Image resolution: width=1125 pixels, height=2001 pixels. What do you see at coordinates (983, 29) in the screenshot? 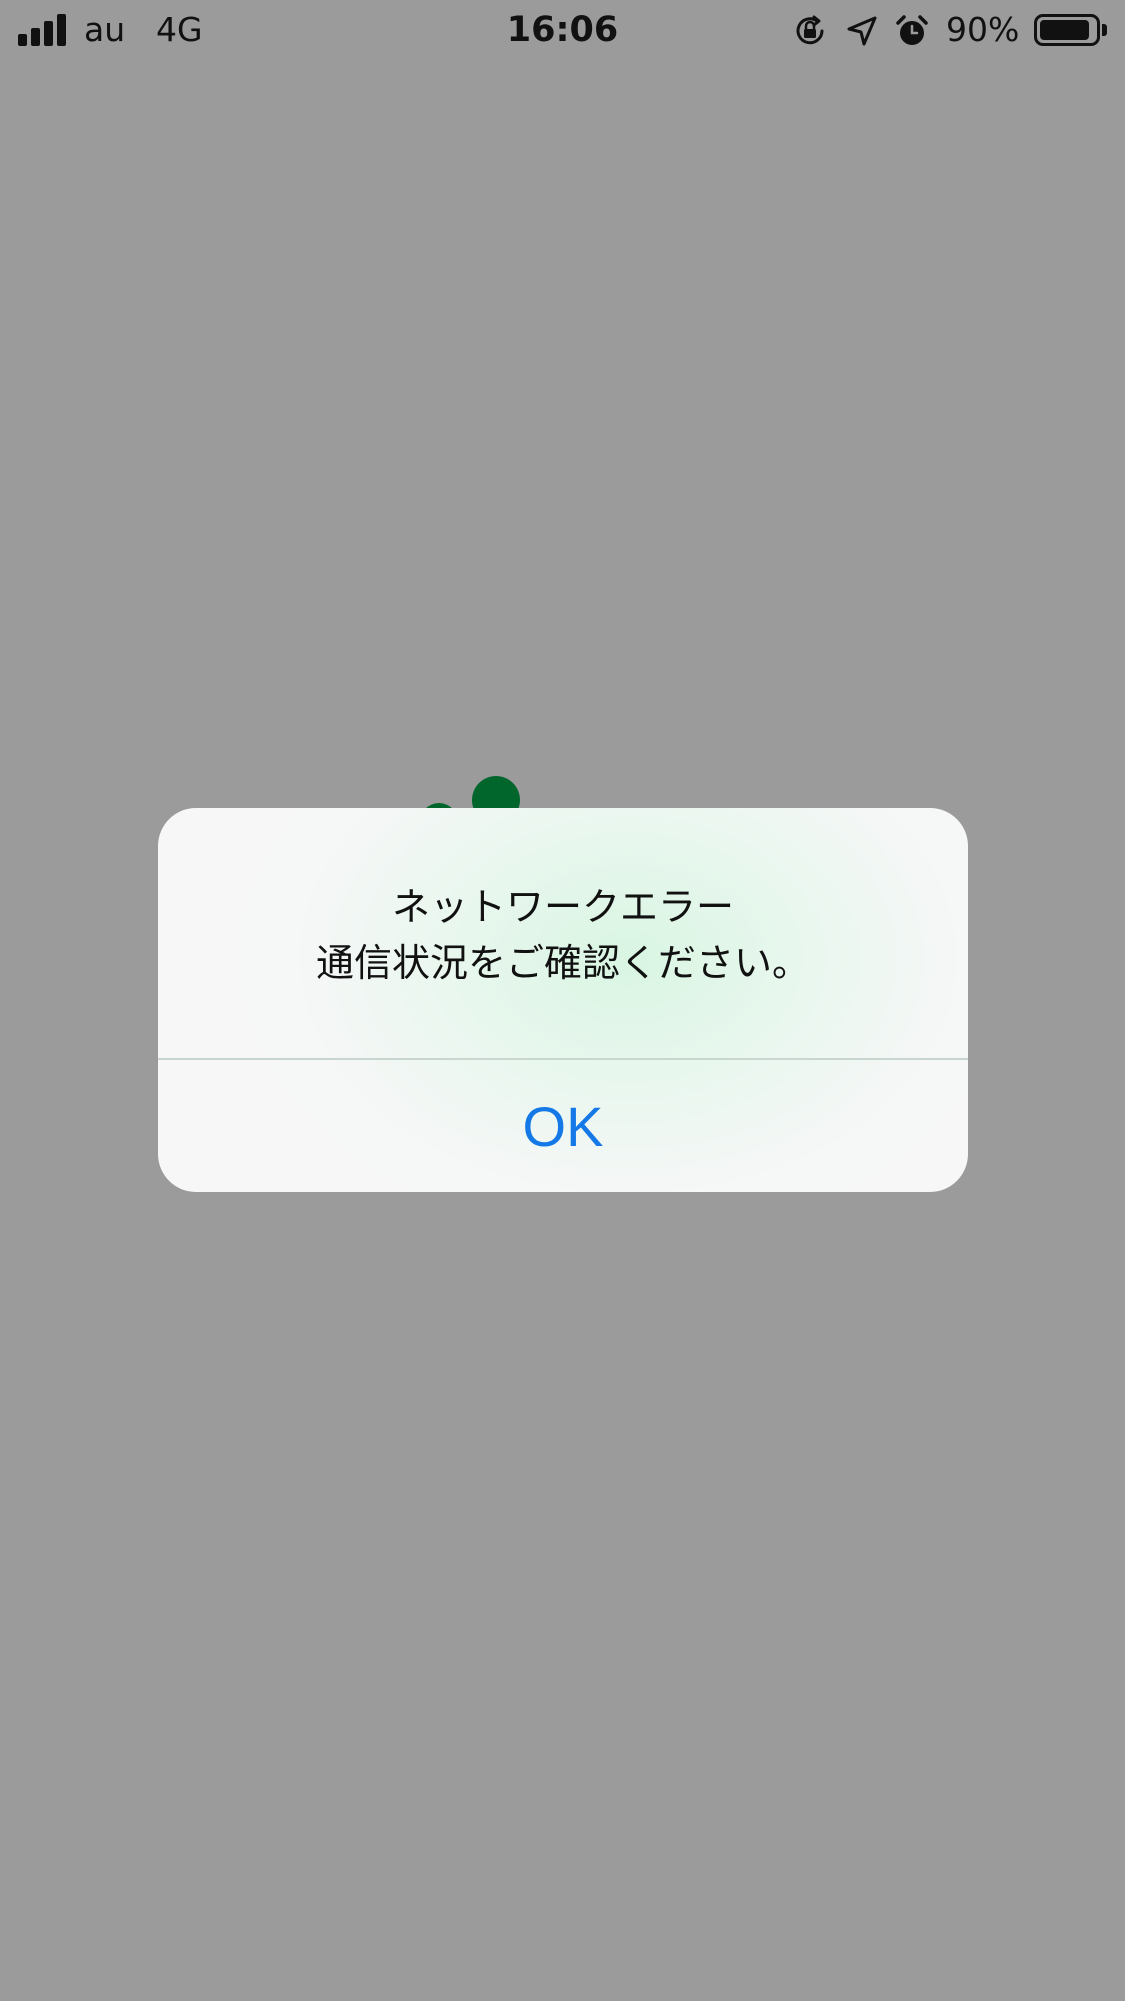
I see `battery-percentage: 90%` at bounding box center [983, 29].